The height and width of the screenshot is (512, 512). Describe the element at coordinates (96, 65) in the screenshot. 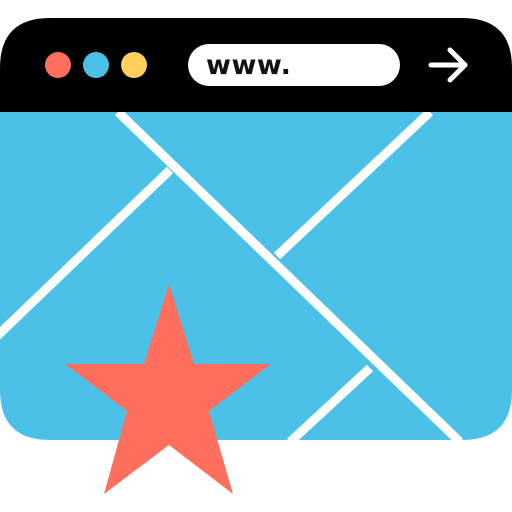

I see `minimize-dot-icon` at that location.